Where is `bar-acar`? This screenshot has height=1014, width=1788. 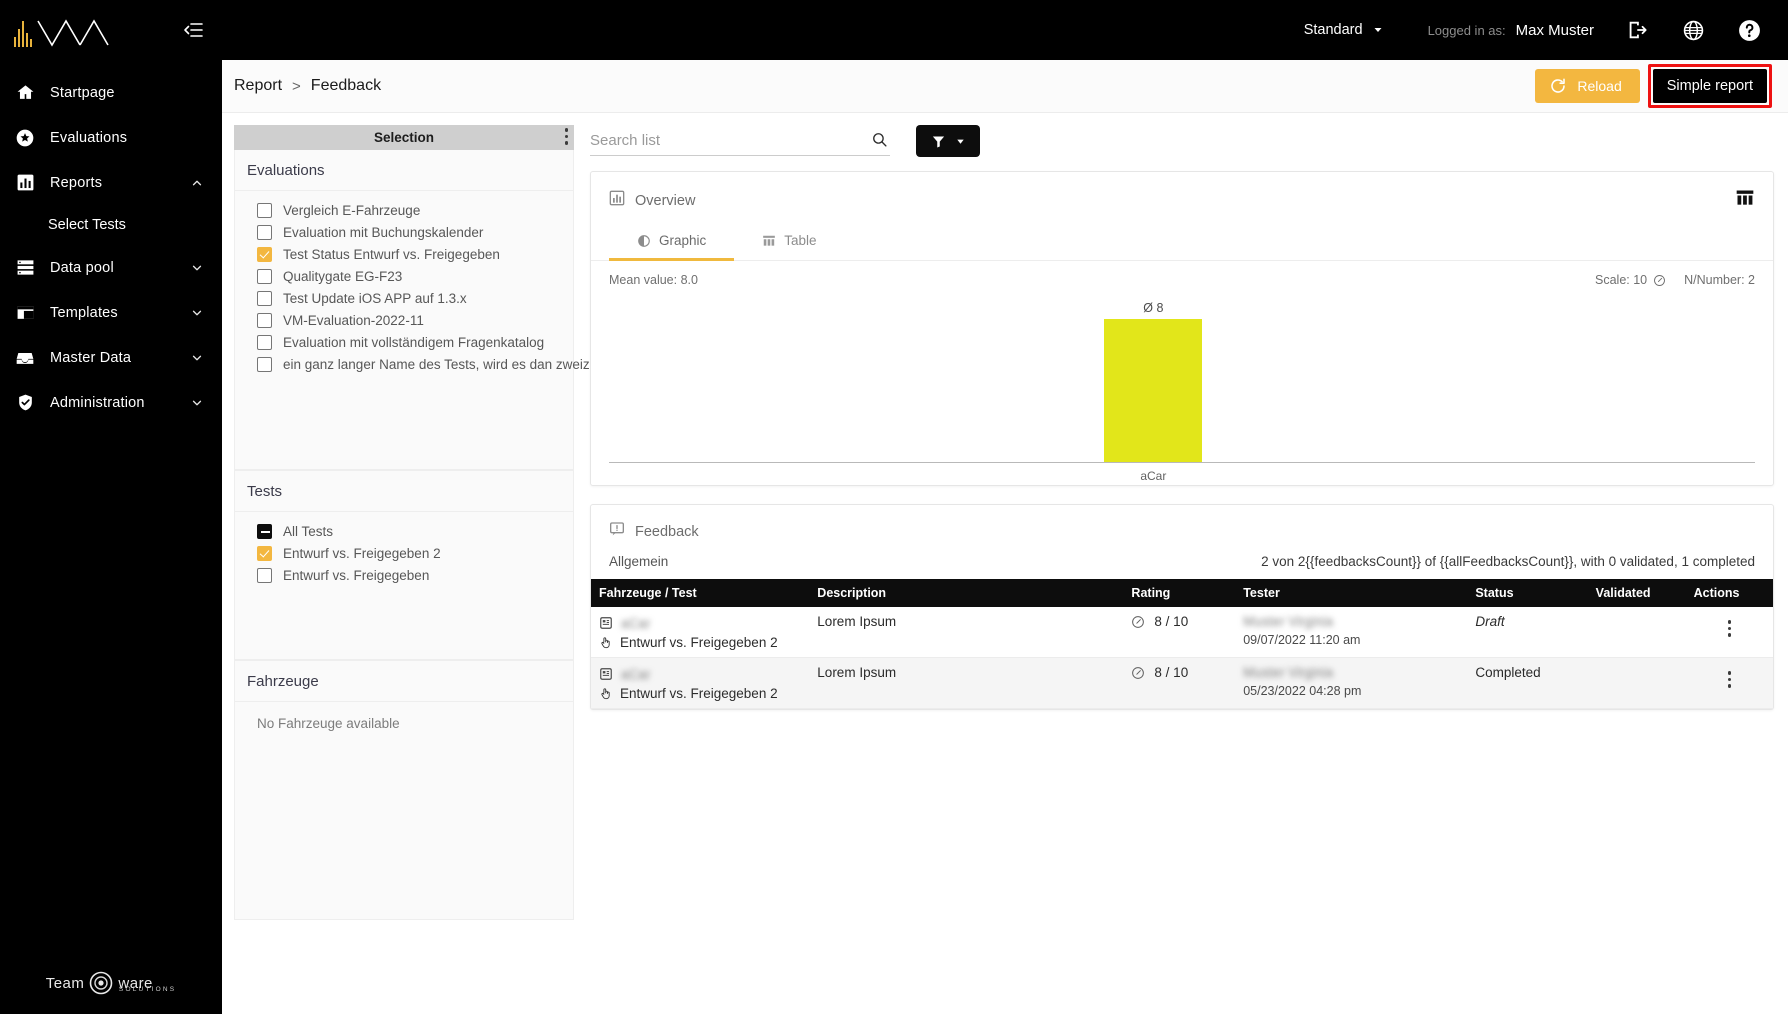 bar-acar is located at coordinates (1153, 390).